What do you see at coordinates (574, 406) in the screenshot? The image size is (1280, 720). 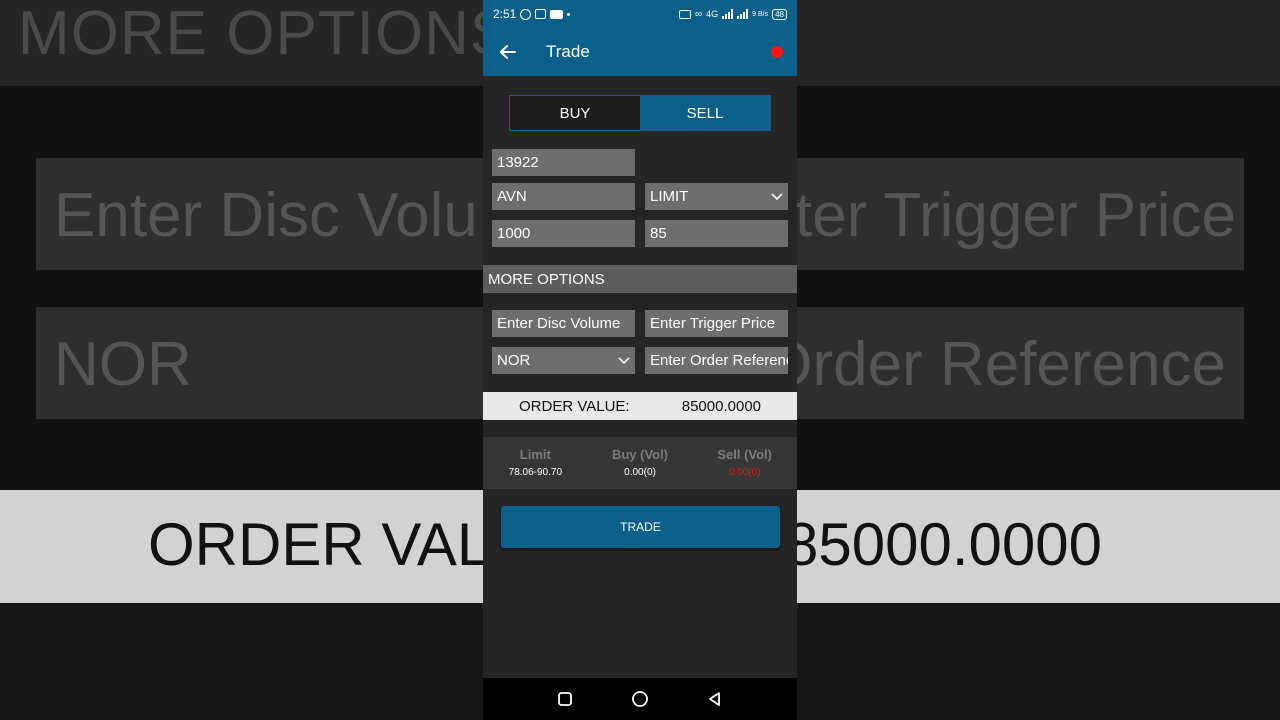 I see `order-value-label: ORDER VALUE:` at bounding box center [574, 406].